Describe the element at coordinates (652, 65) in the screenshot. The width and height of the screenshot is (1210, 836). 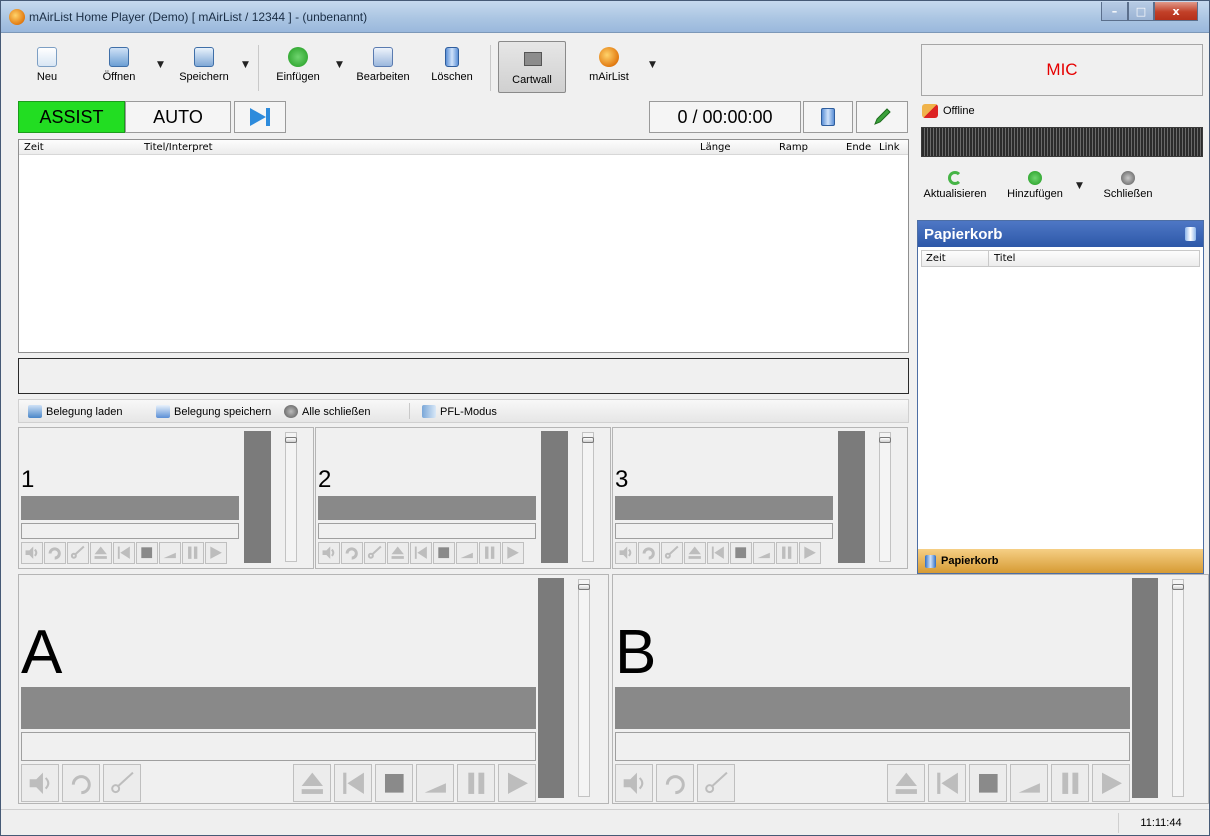
I see `mairlist-dropdown-icon: ▼` at that location.